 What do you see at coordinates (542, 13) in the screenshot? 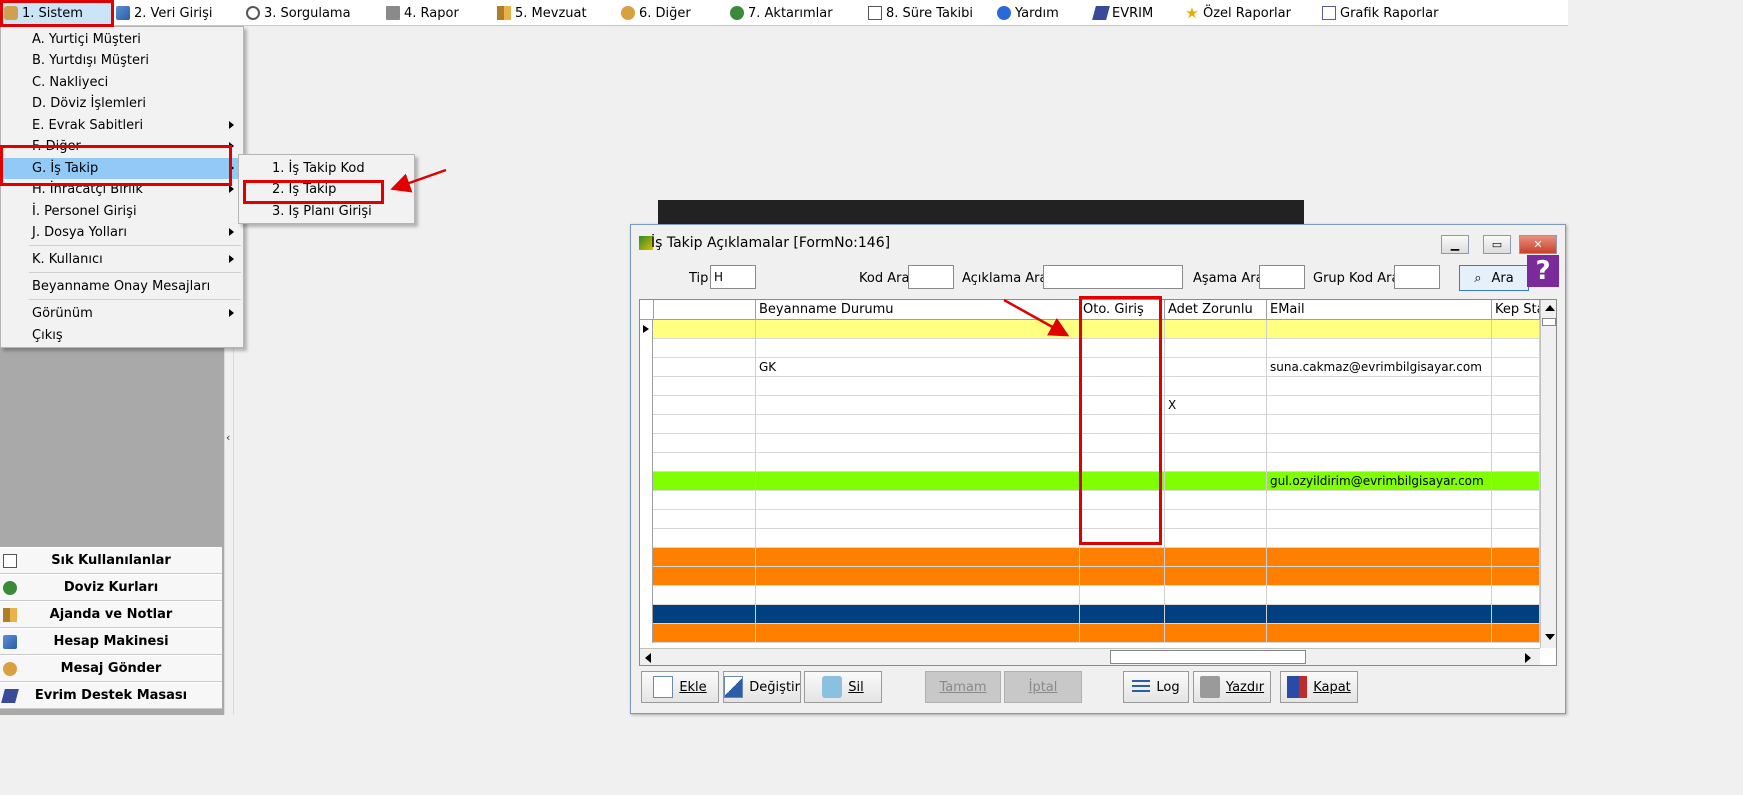
I see `menu-mevzuat: 5. Mevzuat` at bounding box center [542, 13].